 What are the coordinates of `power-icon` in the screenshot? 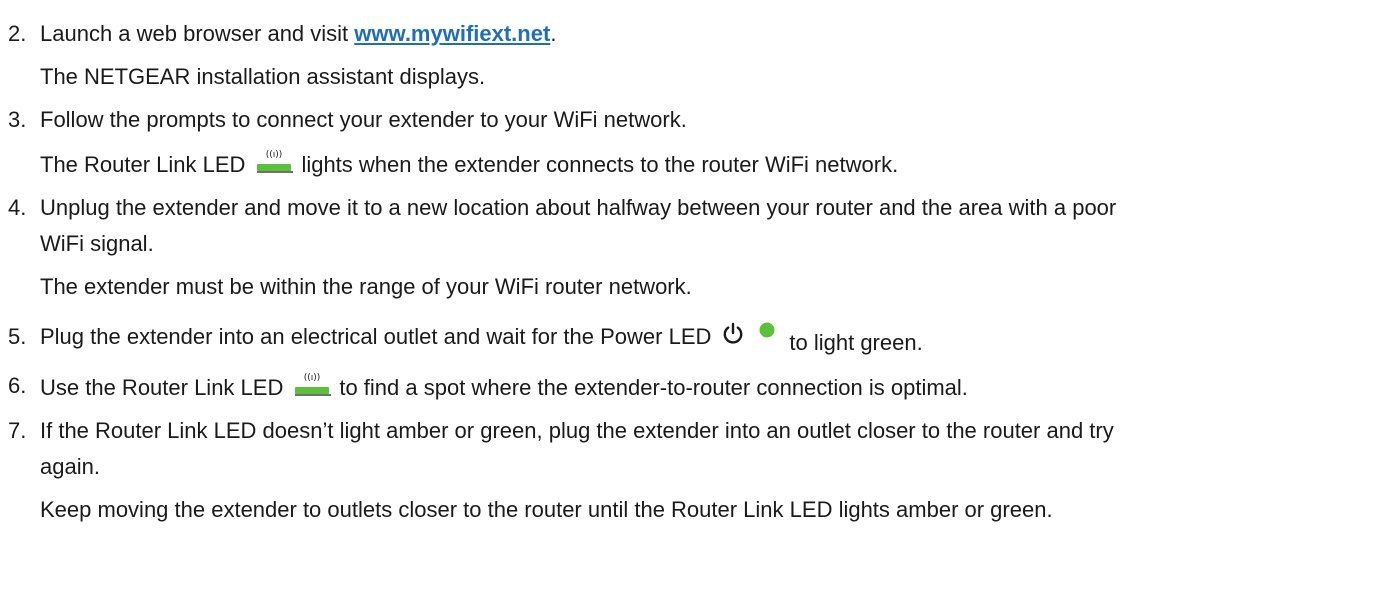 It's located at (733, 333).